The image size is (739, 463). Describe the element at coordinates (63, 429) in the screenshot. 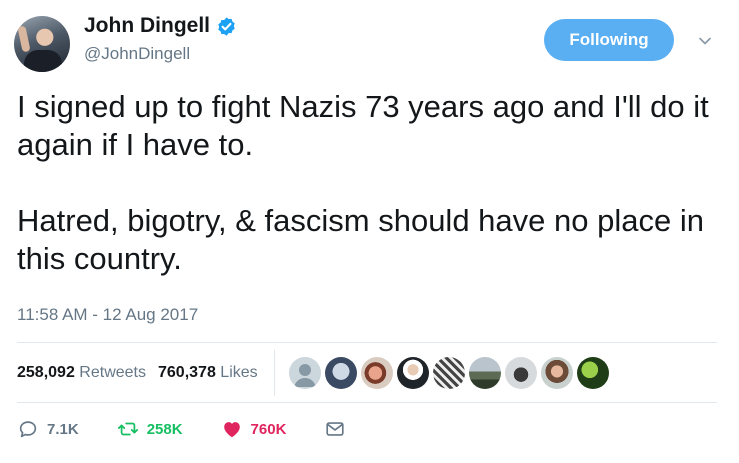

I see `reply-count: 7.1K` at that location.